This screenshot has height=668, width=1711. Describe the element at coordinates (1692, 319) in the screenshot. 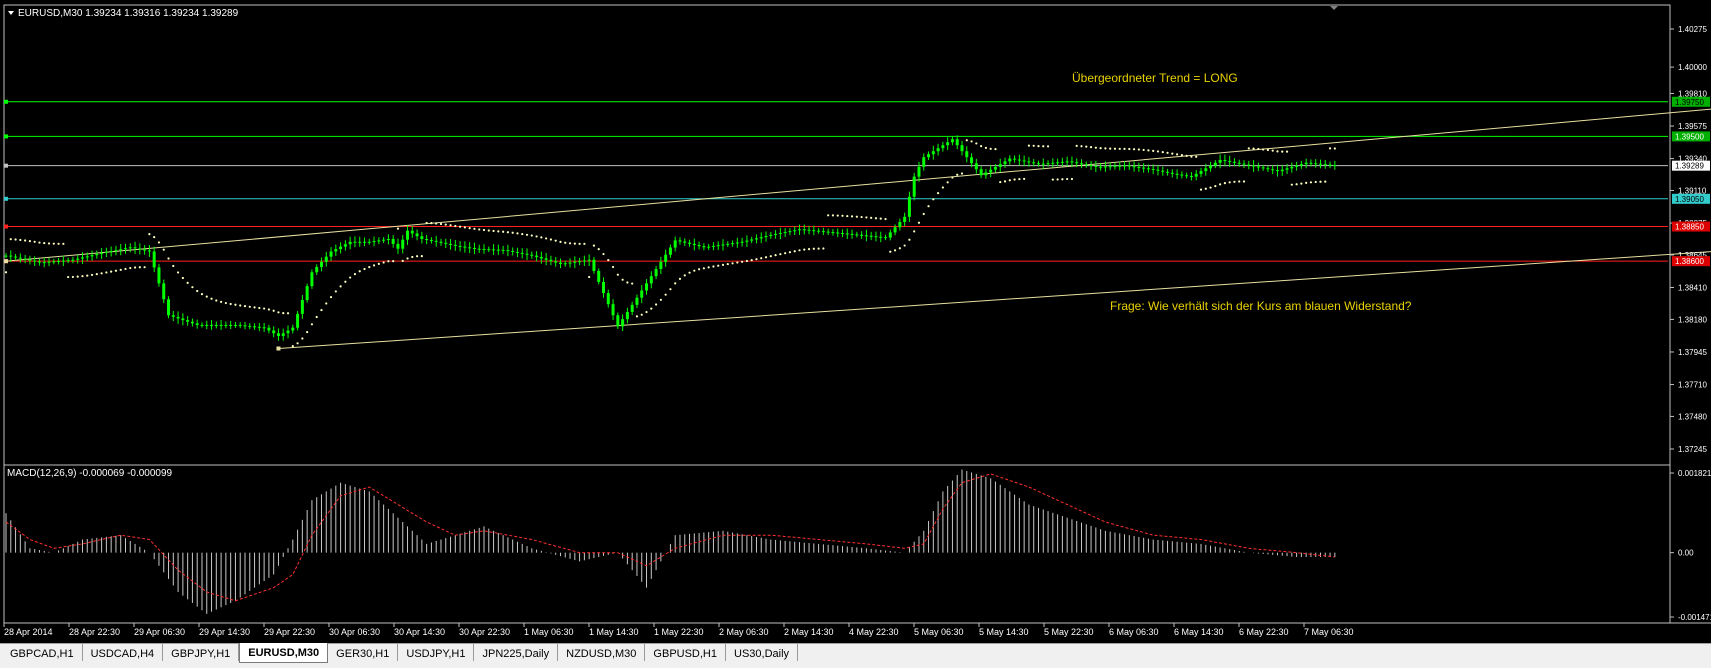

I see `price-tick-label: 1.38180` at that location.